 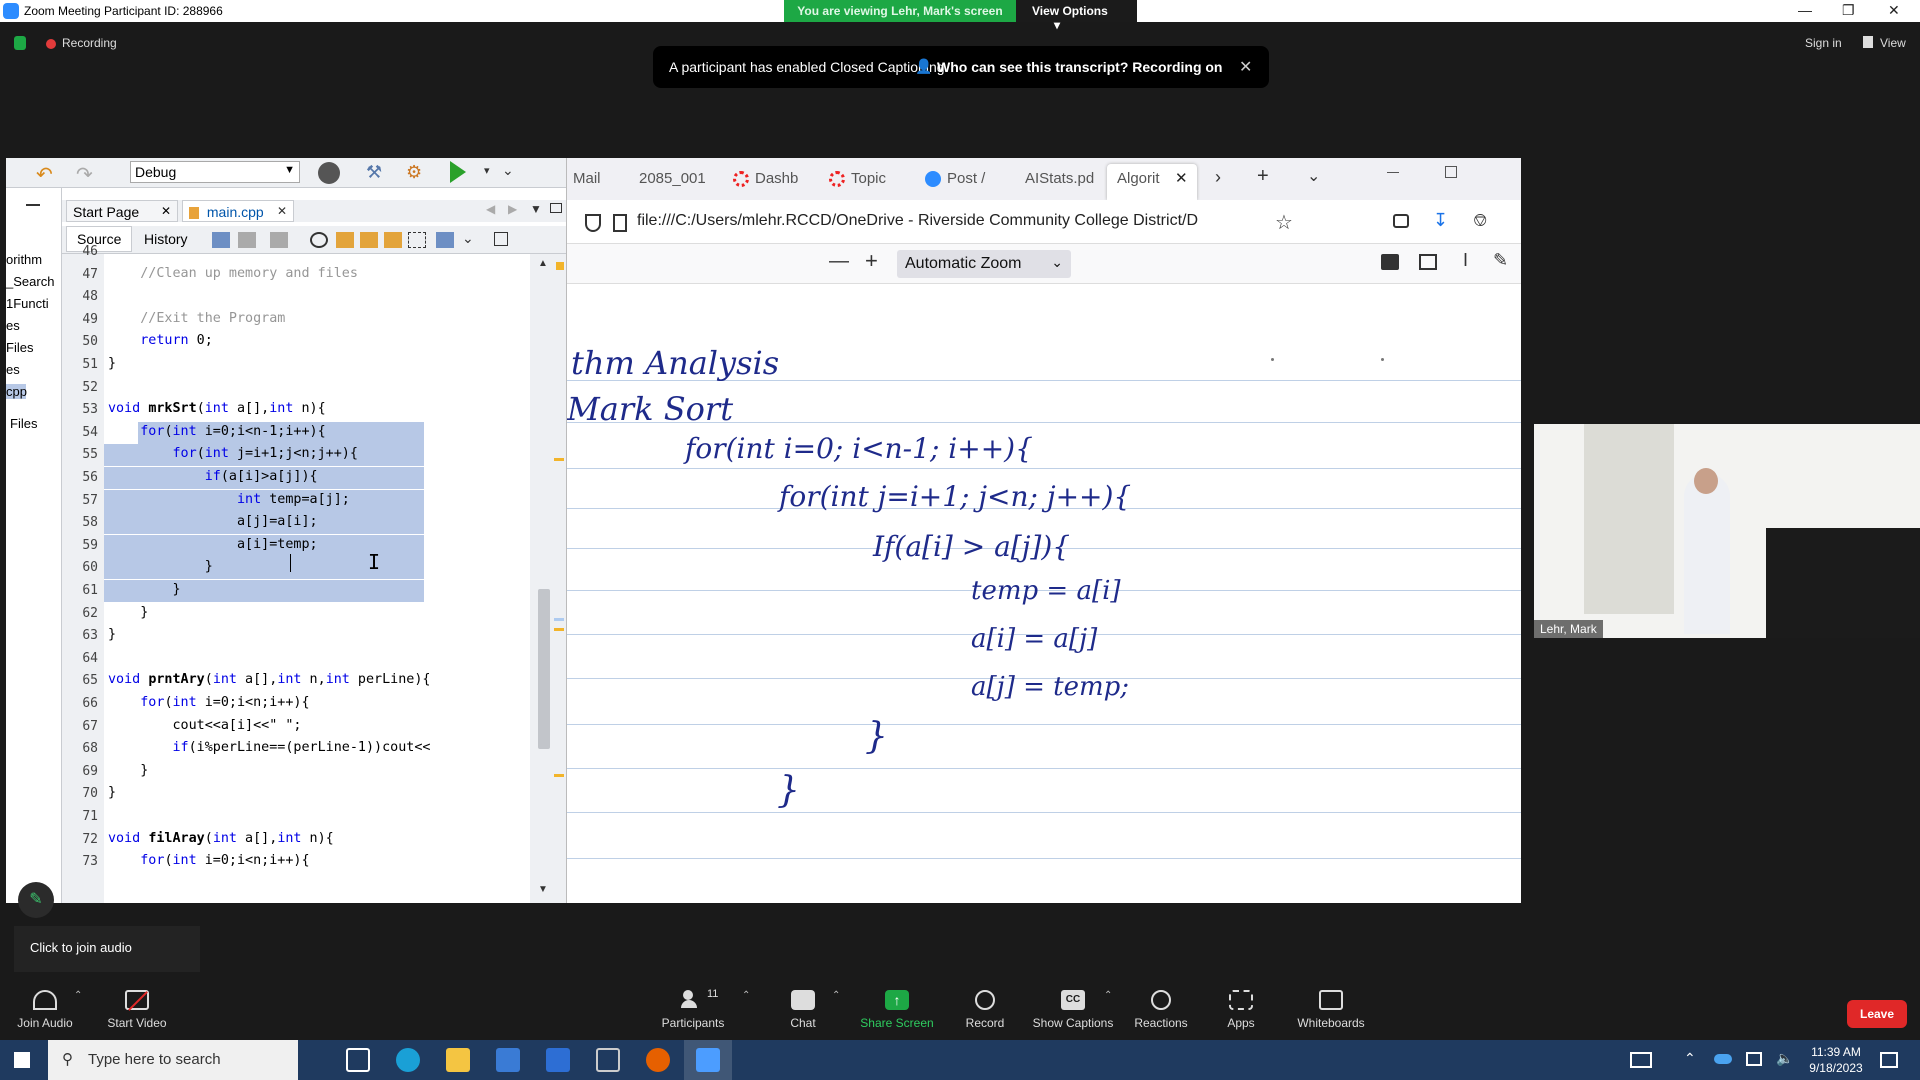 What do you see at coordinates (319, 240) in the screenshot?
I see `find-icon` at bounding box center [319, 240].